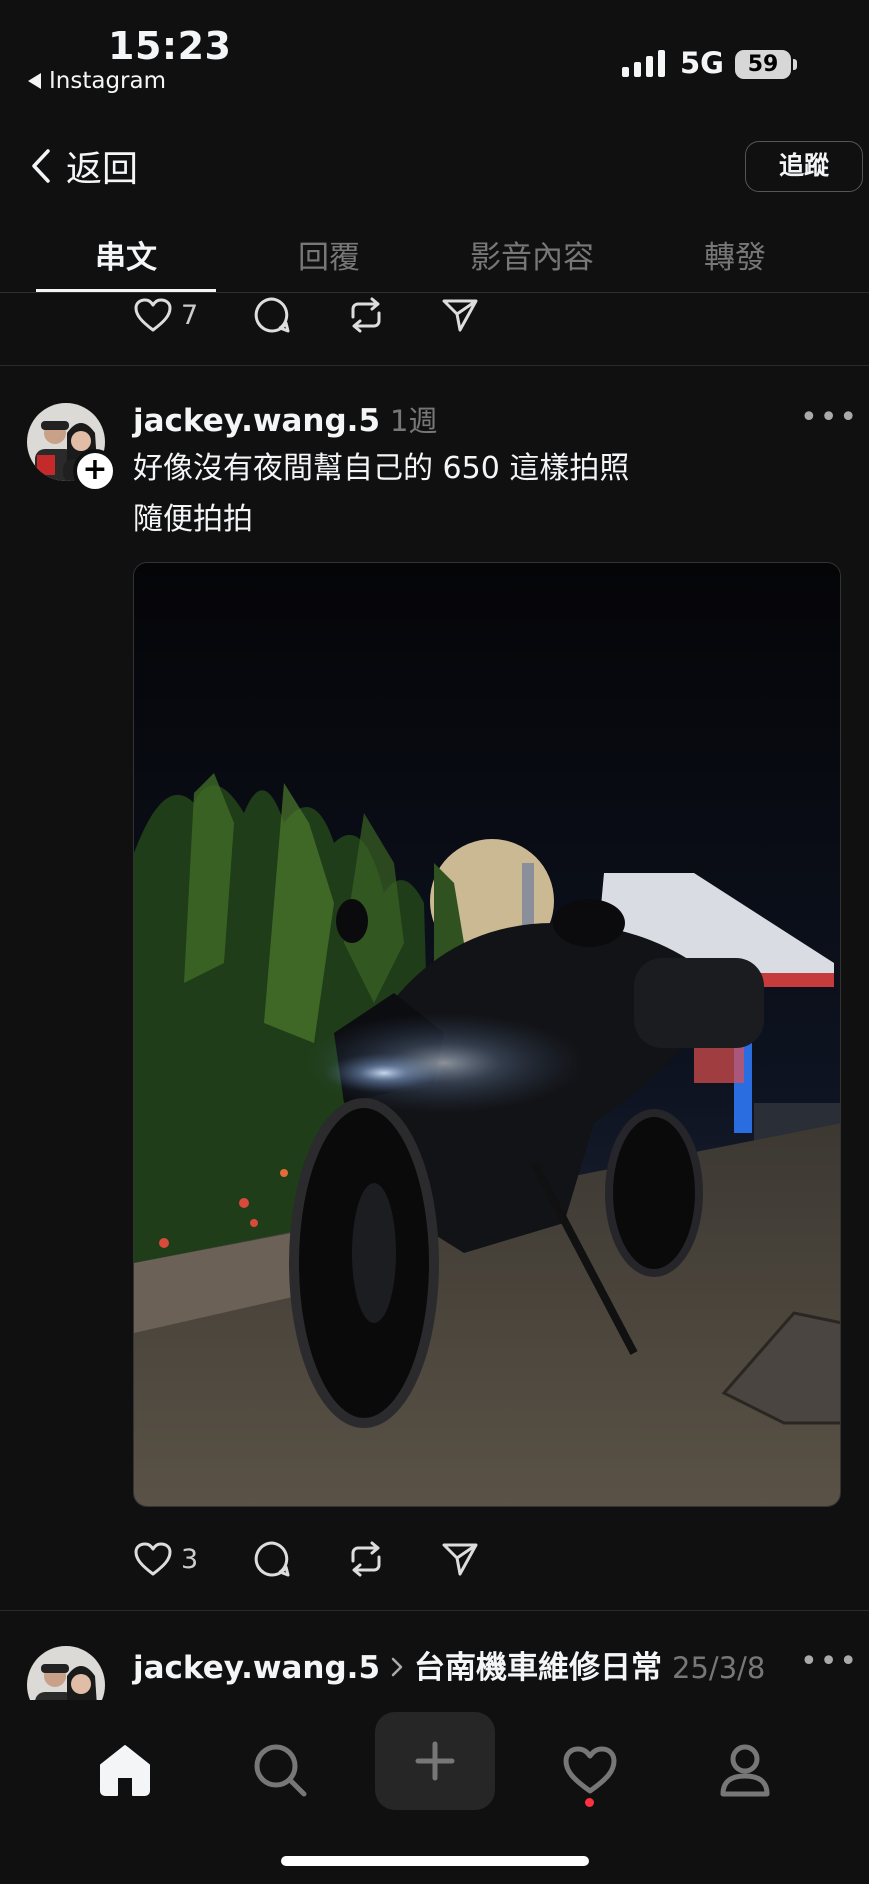  I want to click on network-type: 5G, so click(702, 63).